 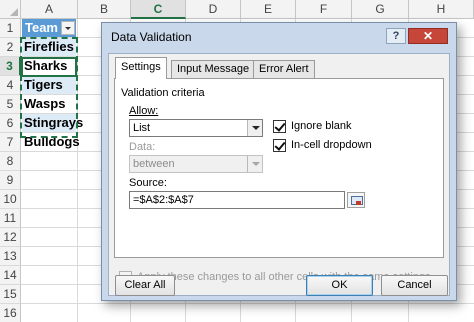 I want to click on close-button: ✕, so click(x=428, y=36).